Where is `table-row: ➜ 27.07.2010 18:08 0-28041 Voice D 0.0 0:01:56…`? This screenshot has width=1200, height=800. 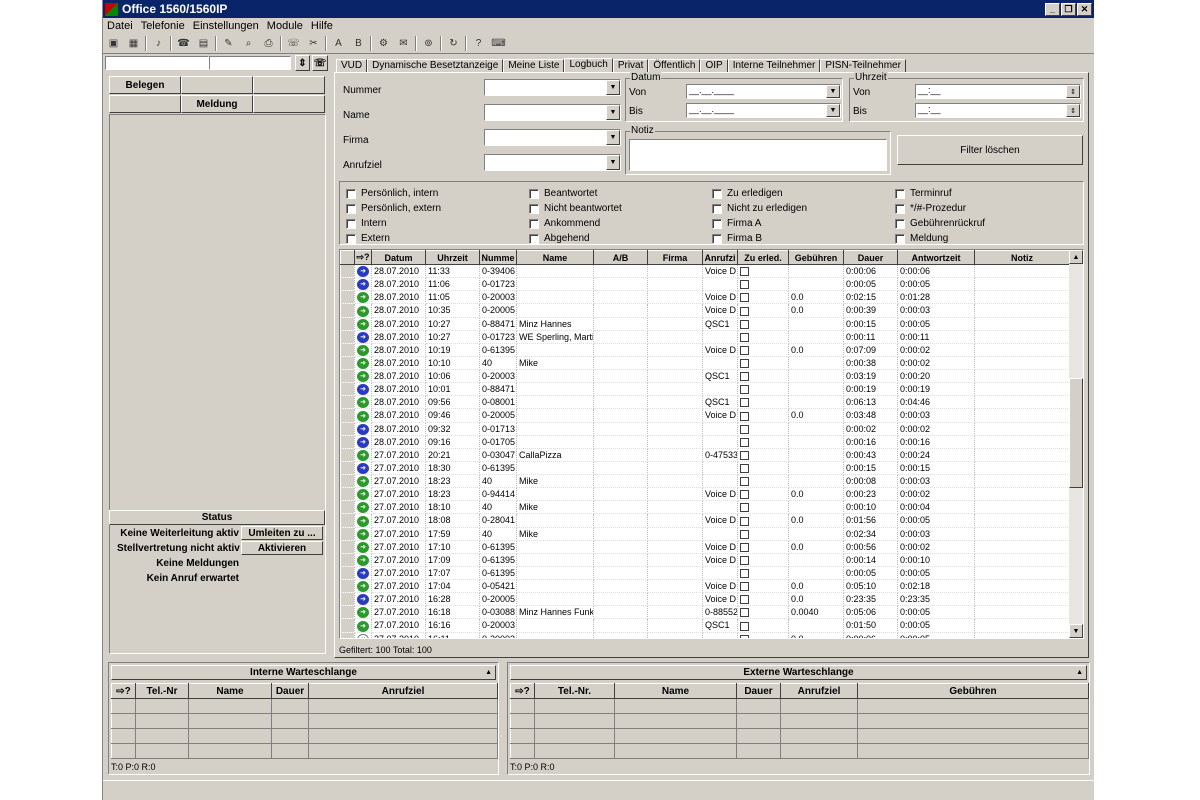
table-row: ➜ 27.07.2010 18:08 0-28041 Voice D 0.0 0:01:56… is located at coordinates (705, 520).